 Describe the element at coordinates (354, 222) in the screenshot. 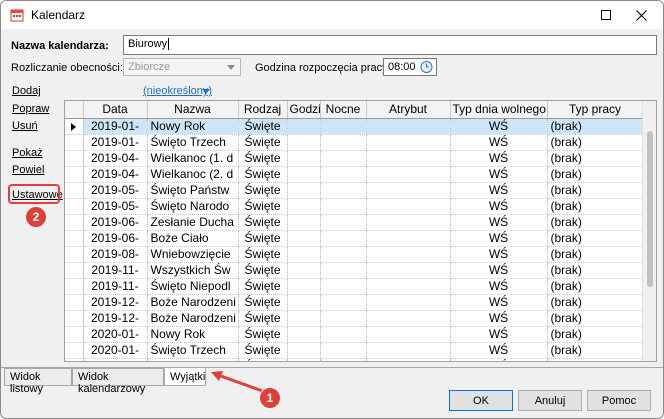

I see `table-row: 2019-06- Zesłanie Ducha Święte WŚ (brak)` at that location.